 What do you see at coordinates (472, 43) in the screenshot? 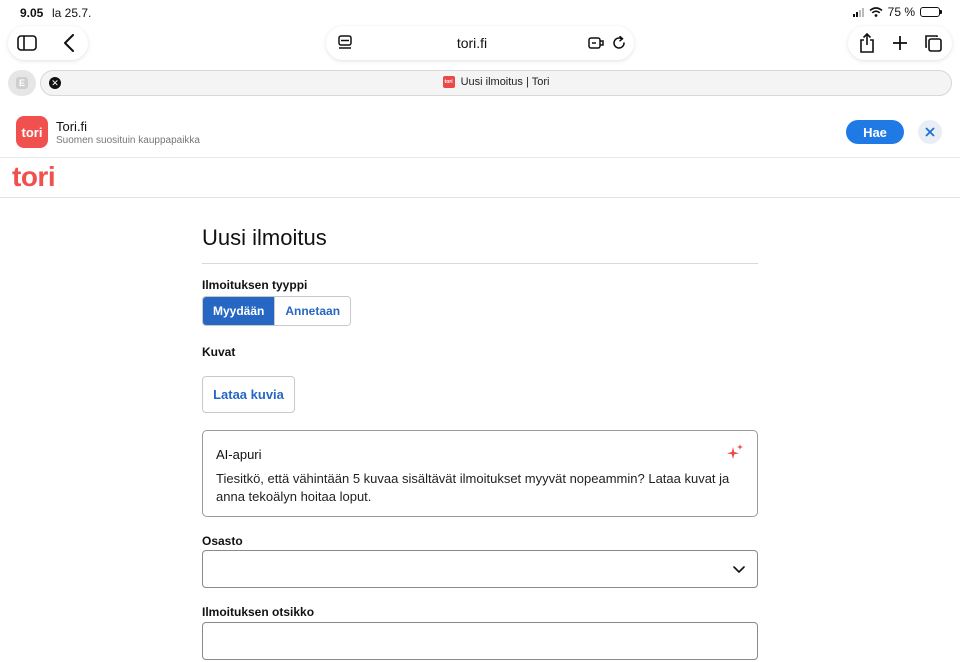
I see `url-text: tori.fi` at bounding box center [472, 43].